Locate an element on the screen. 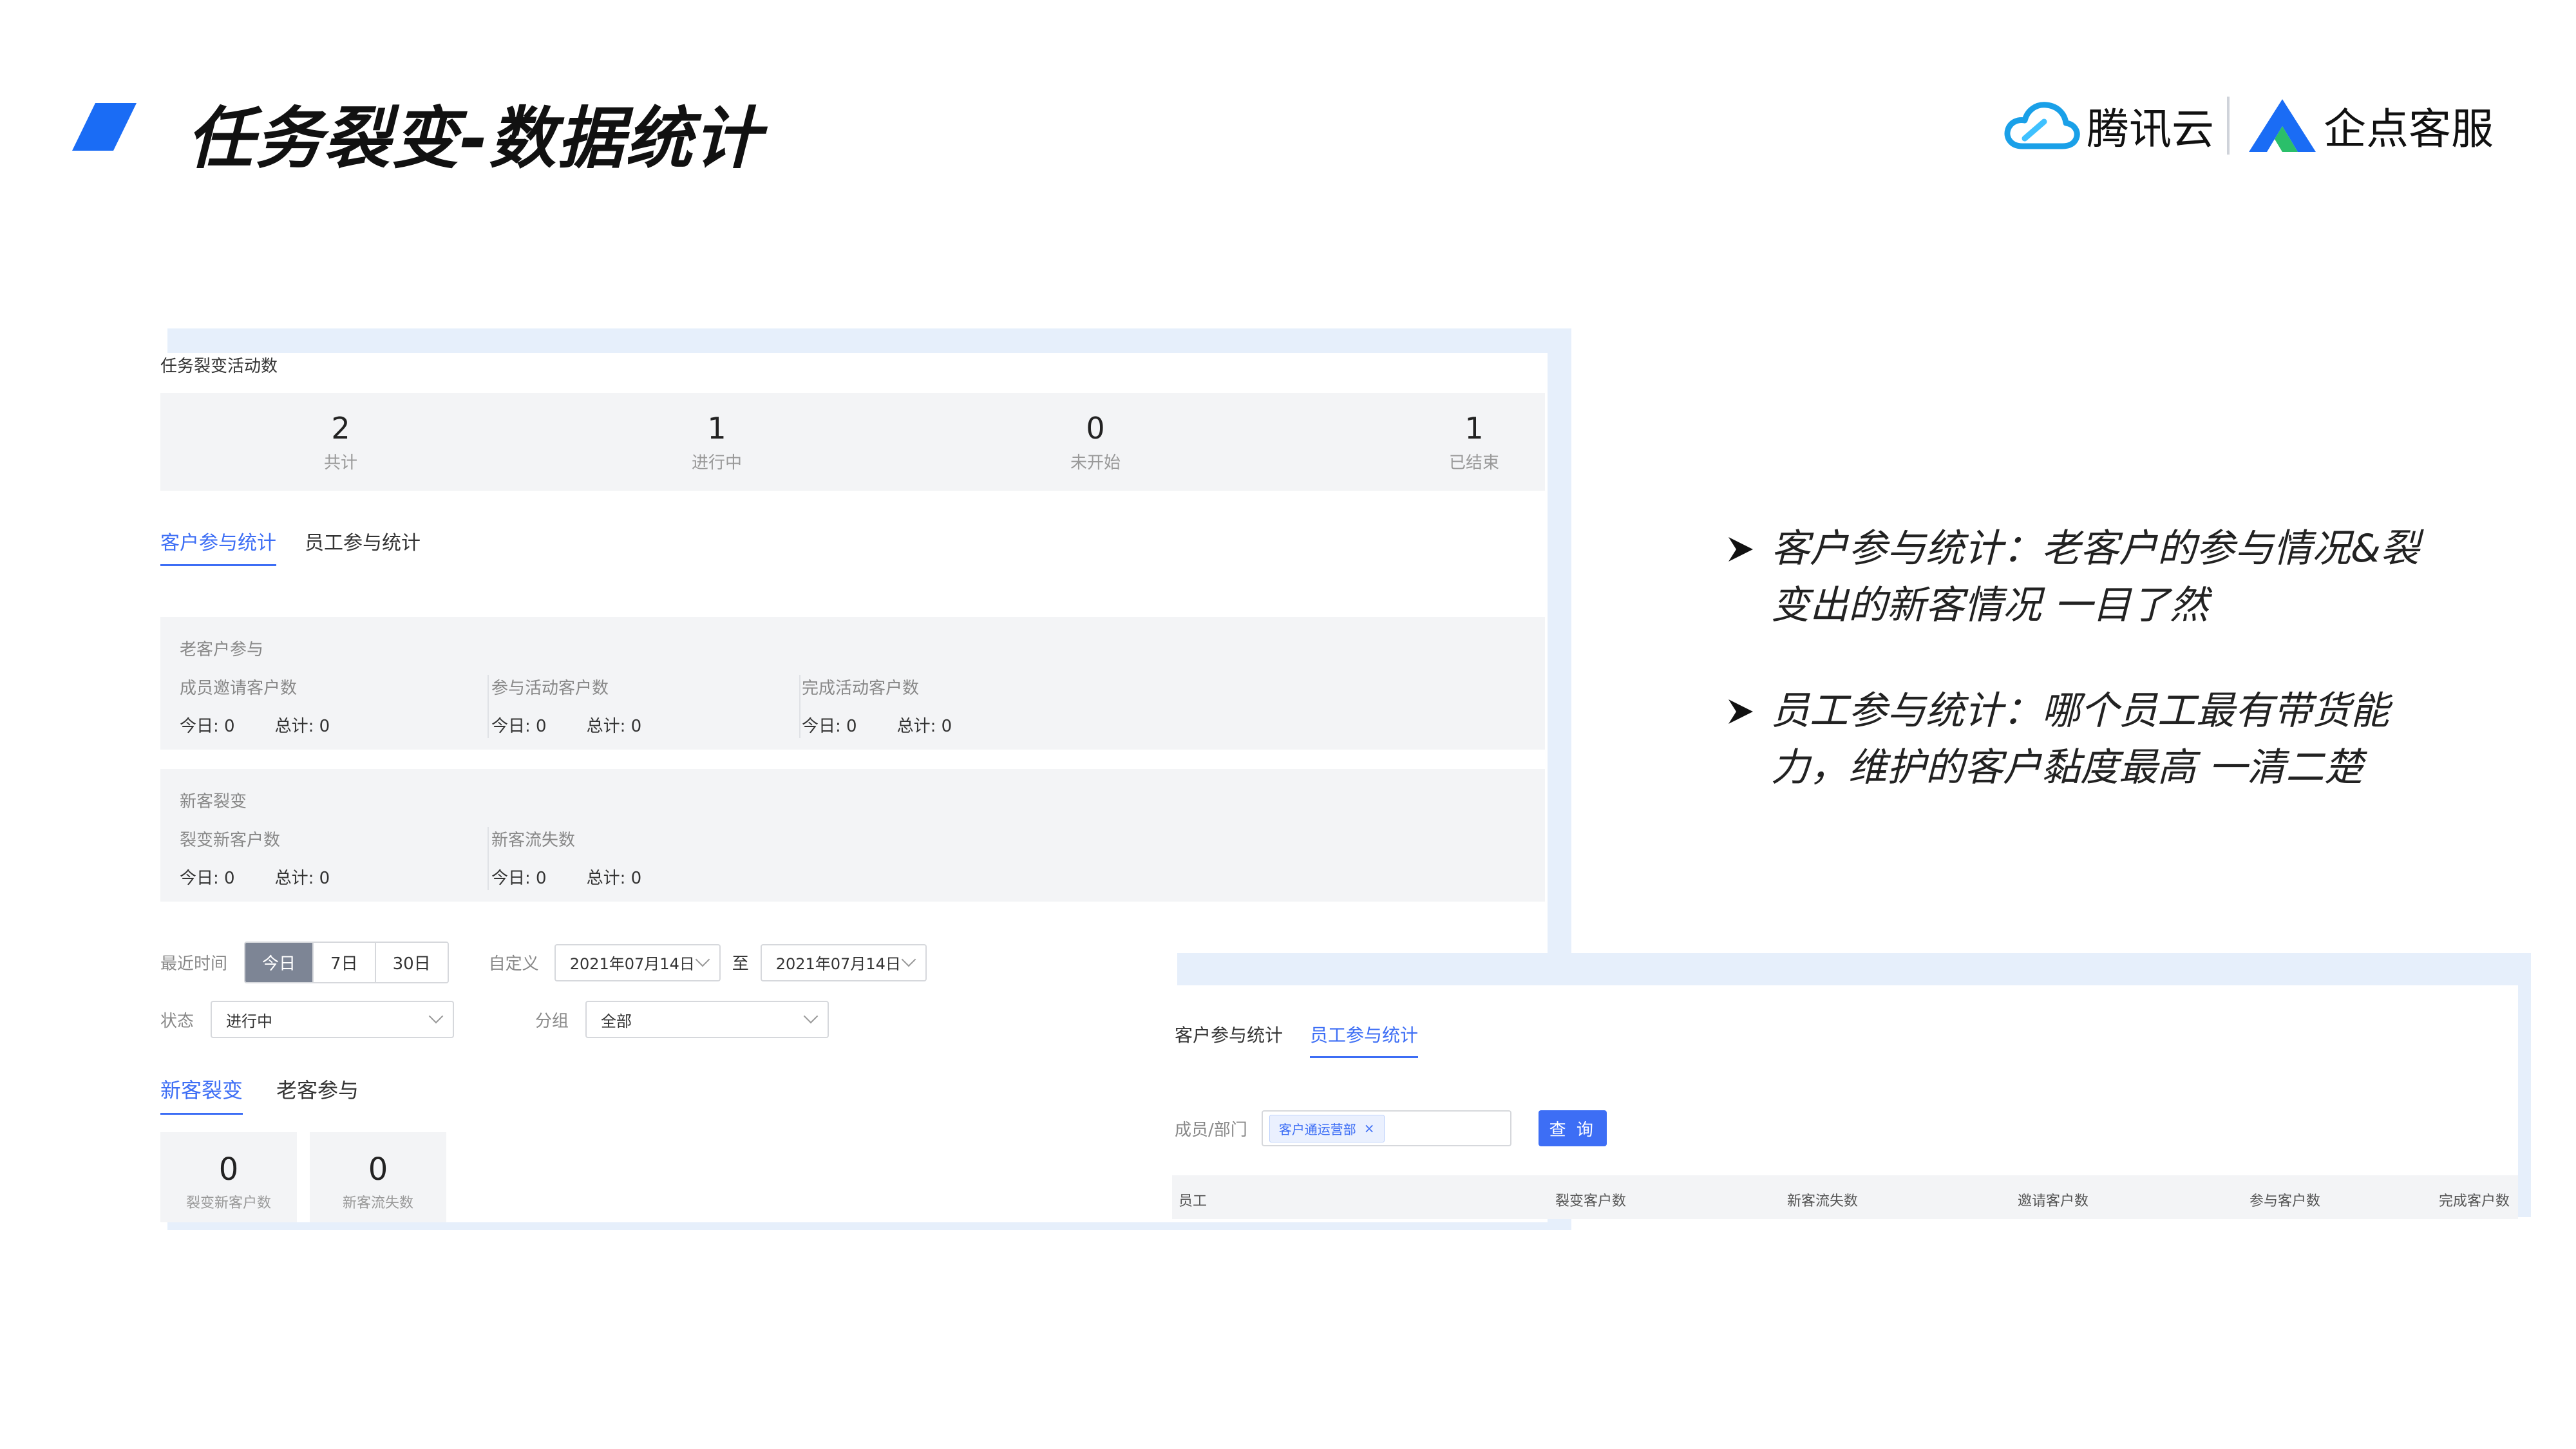  stat-label: 共计 is located at coordinates (340, 463).